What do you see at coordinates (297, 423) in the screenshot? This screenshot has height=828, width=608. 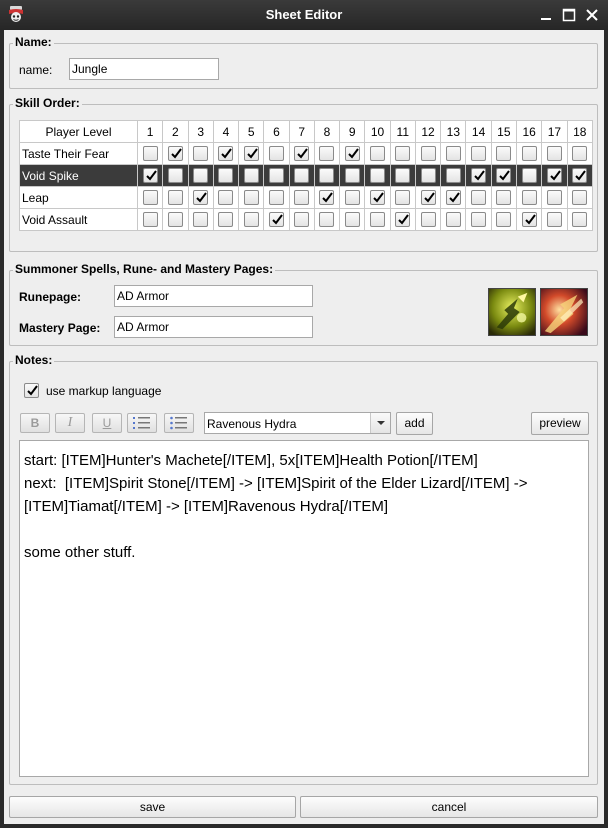 I see `item-select: Ravenous Hydra` at bounding box center [297, 423].